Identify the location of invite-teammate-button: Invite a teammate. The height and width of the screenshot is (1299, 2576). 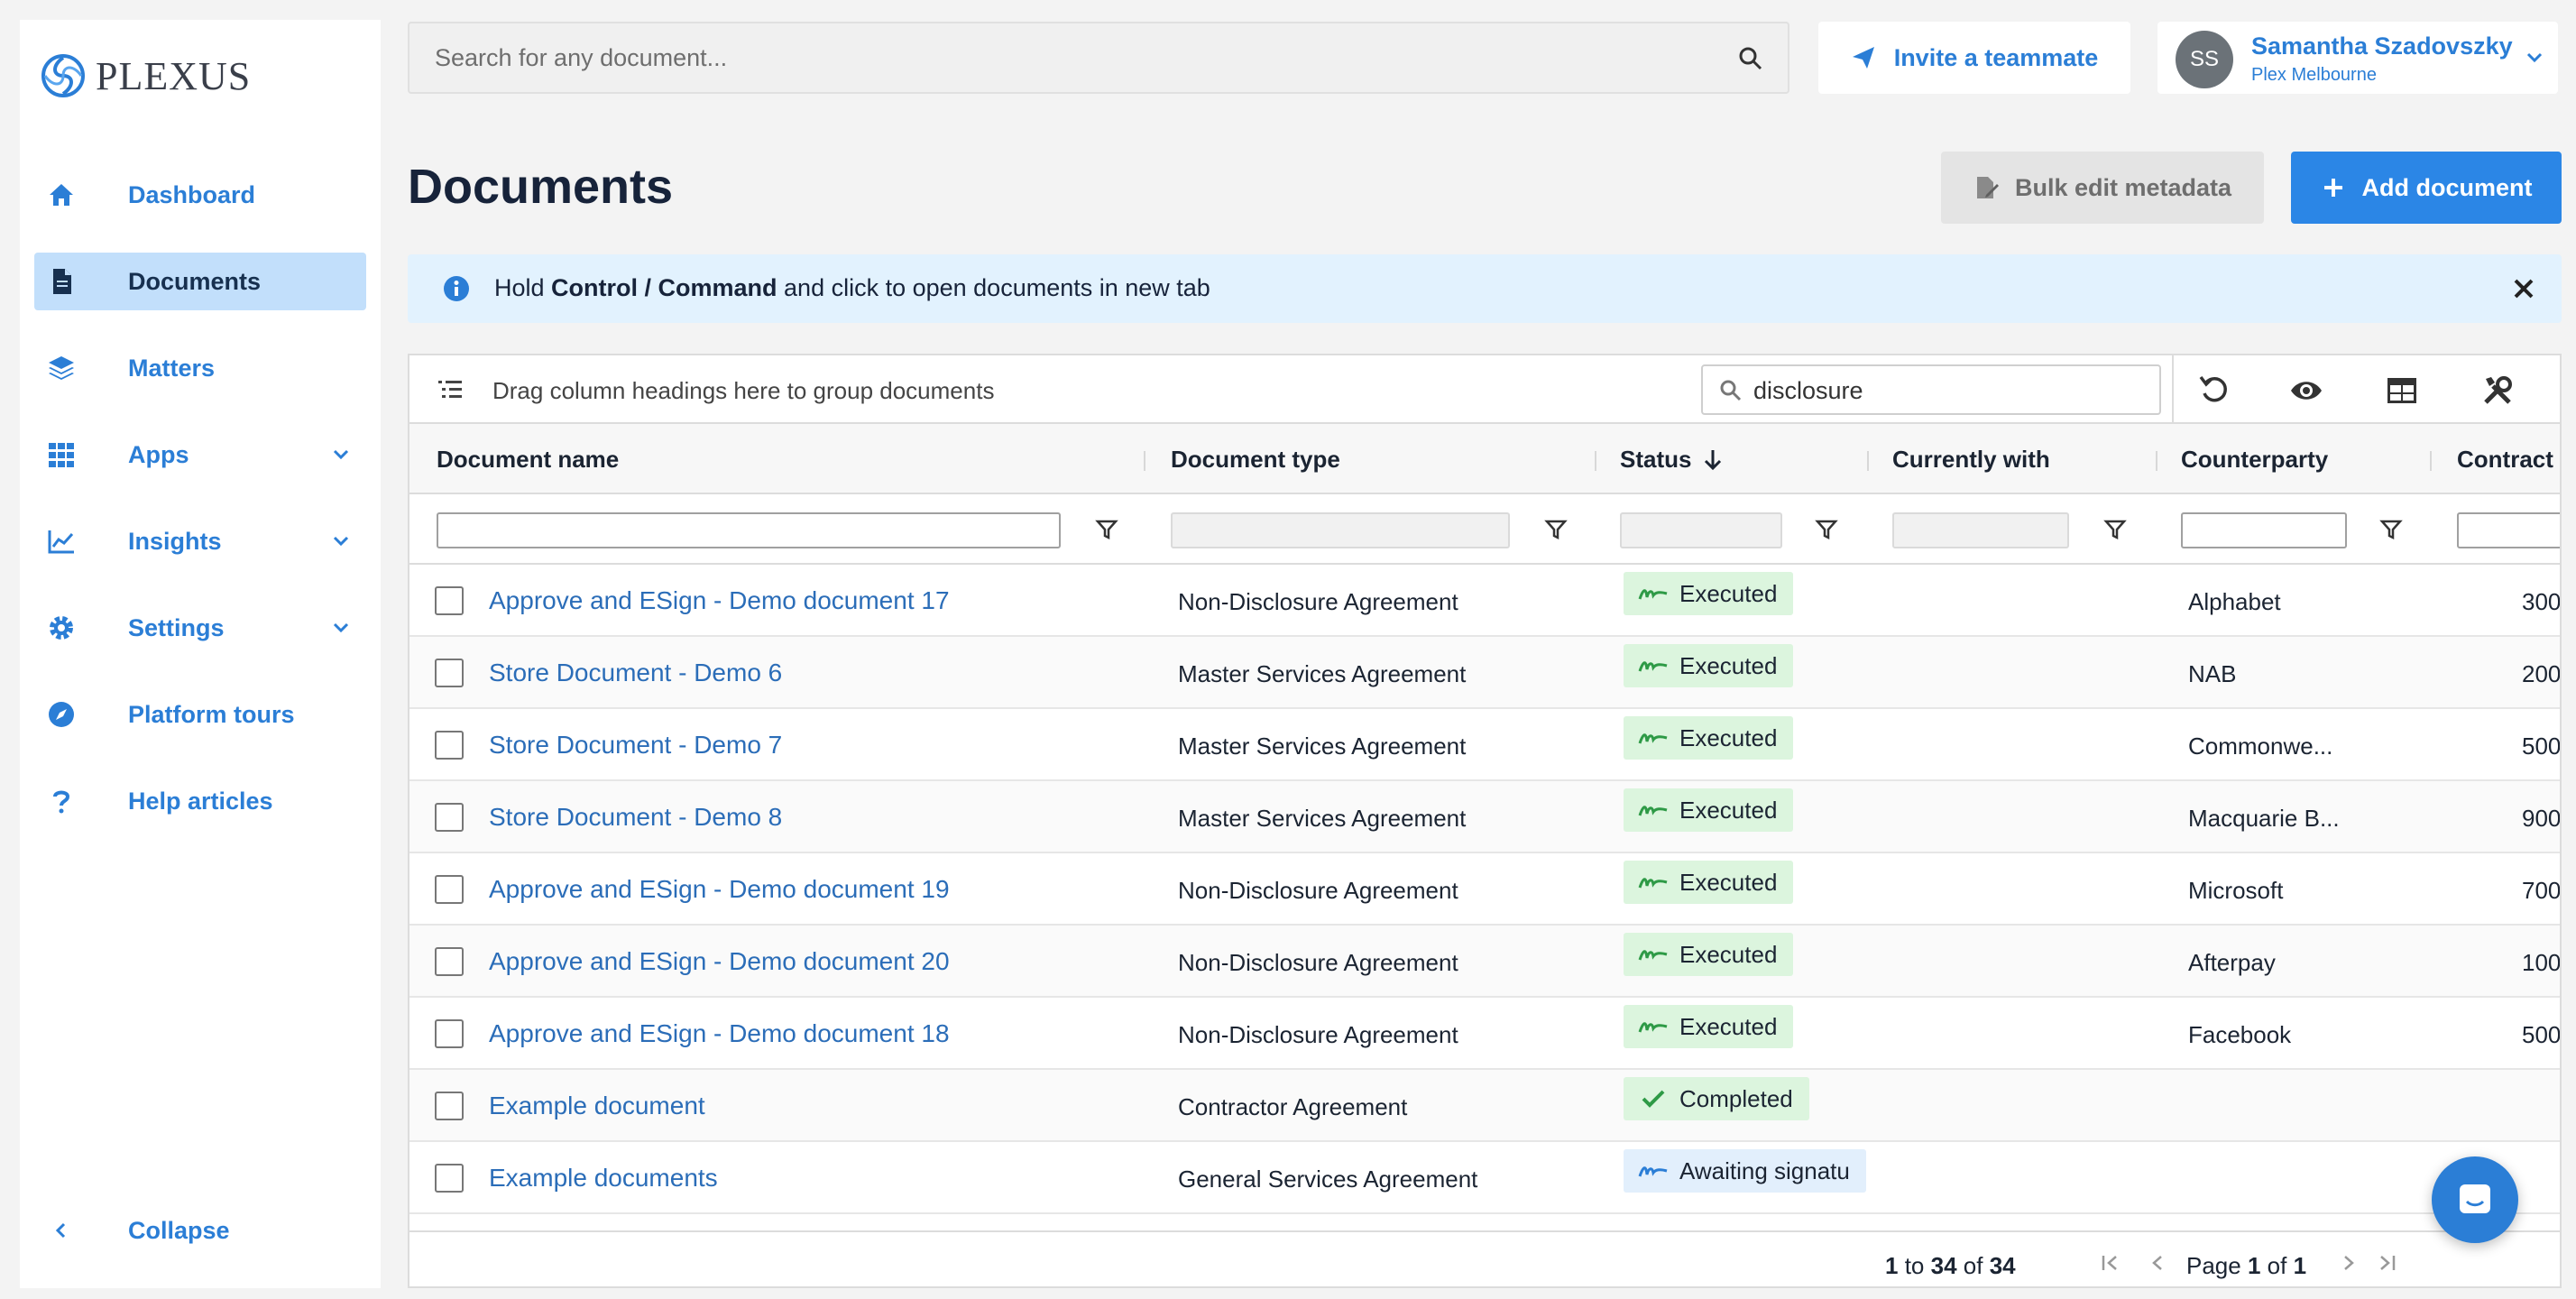
(1974, 58).